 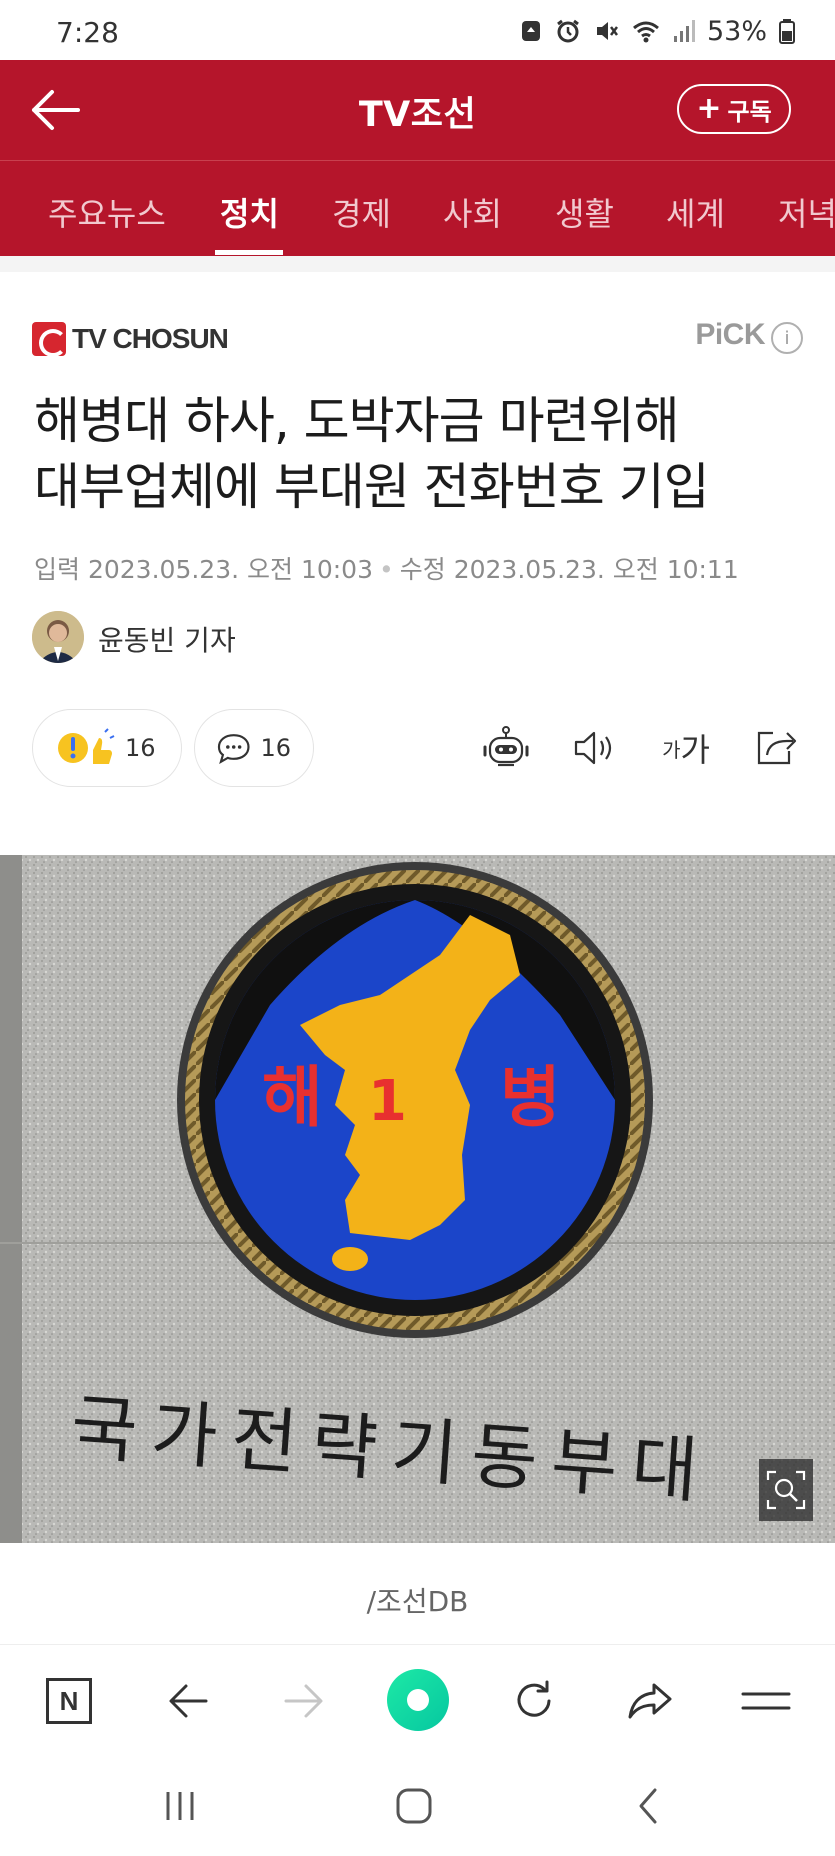 What do you see at coordinates (730, 334) in the screenshot?
I see `pick-badge: PiCK` at bounding box center [730, 334].